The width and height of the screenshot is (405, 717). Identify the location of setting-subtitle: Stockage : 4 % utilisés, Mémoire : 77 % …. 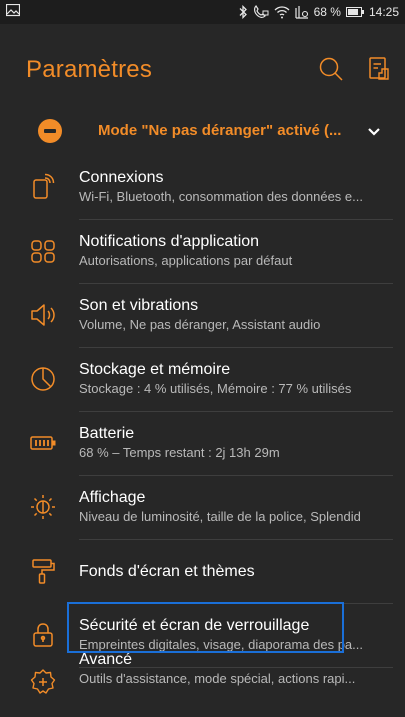
(215, 388).